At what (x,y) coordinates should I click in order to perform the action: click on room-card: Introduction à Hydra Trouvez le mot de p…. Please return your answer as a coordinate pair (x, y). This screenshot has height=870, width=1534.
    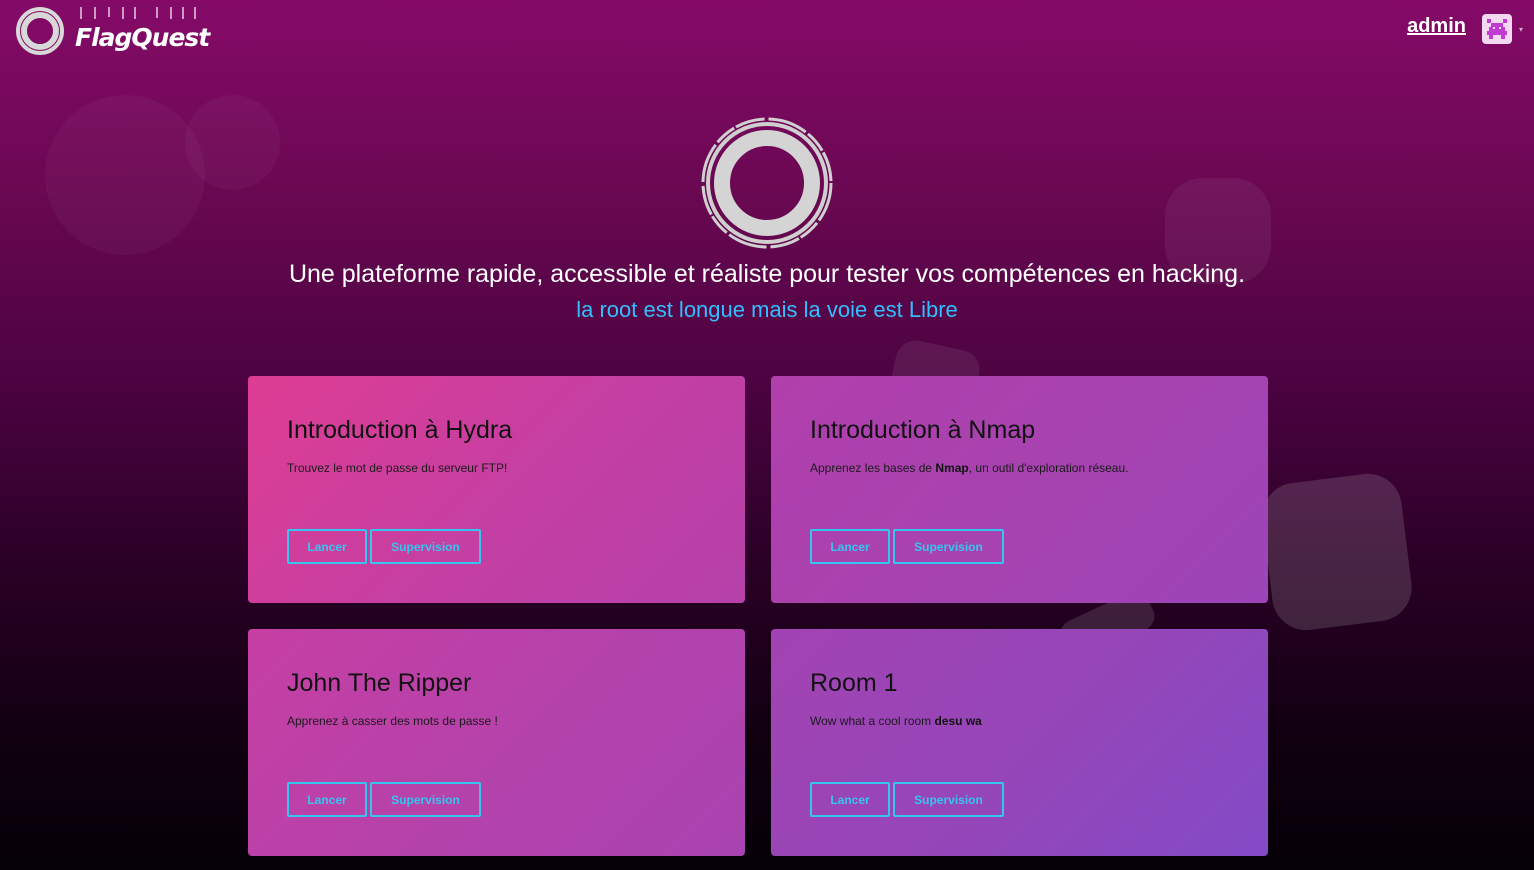
    Looking at the image, I should click on (496, 489).